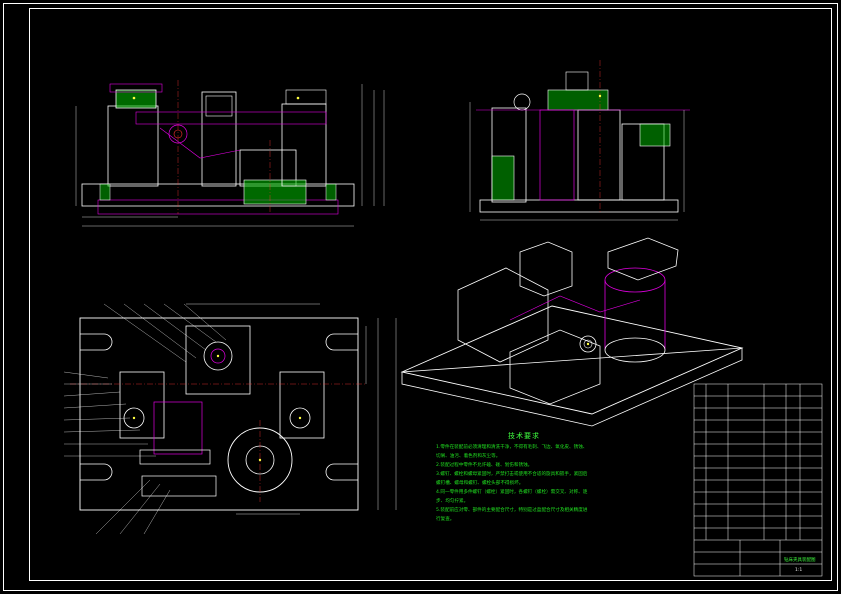 The height and width of the screenshot is (594, 841). I want to click on isometric-view, so click(572, 332).